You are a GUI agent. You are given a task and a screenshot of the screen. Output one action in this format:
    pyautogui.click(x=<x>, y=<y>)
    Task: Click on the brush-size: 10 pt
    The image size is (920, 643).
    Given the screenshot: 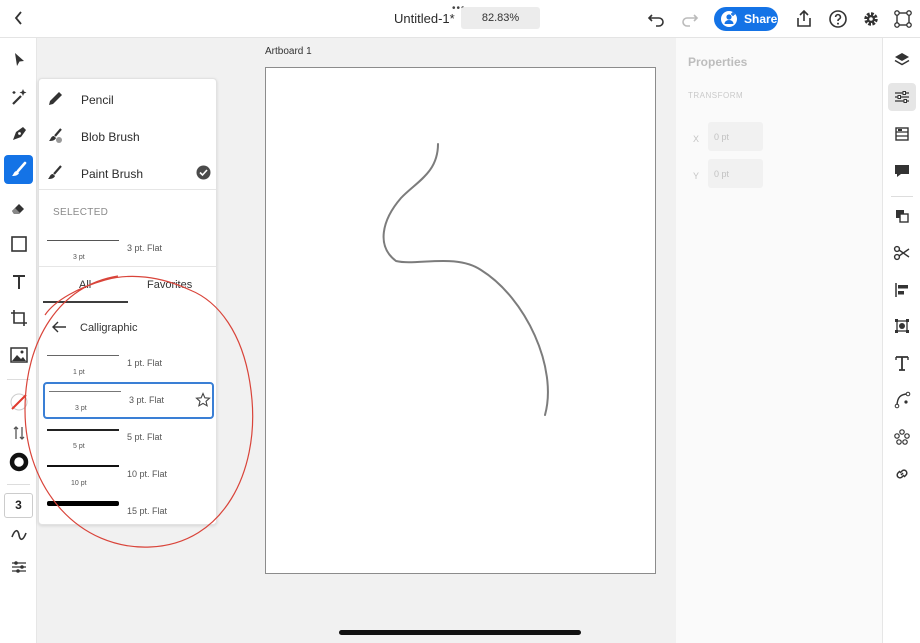 What is the action you would take?
    pyautogui.click(x=79, y=483)
    